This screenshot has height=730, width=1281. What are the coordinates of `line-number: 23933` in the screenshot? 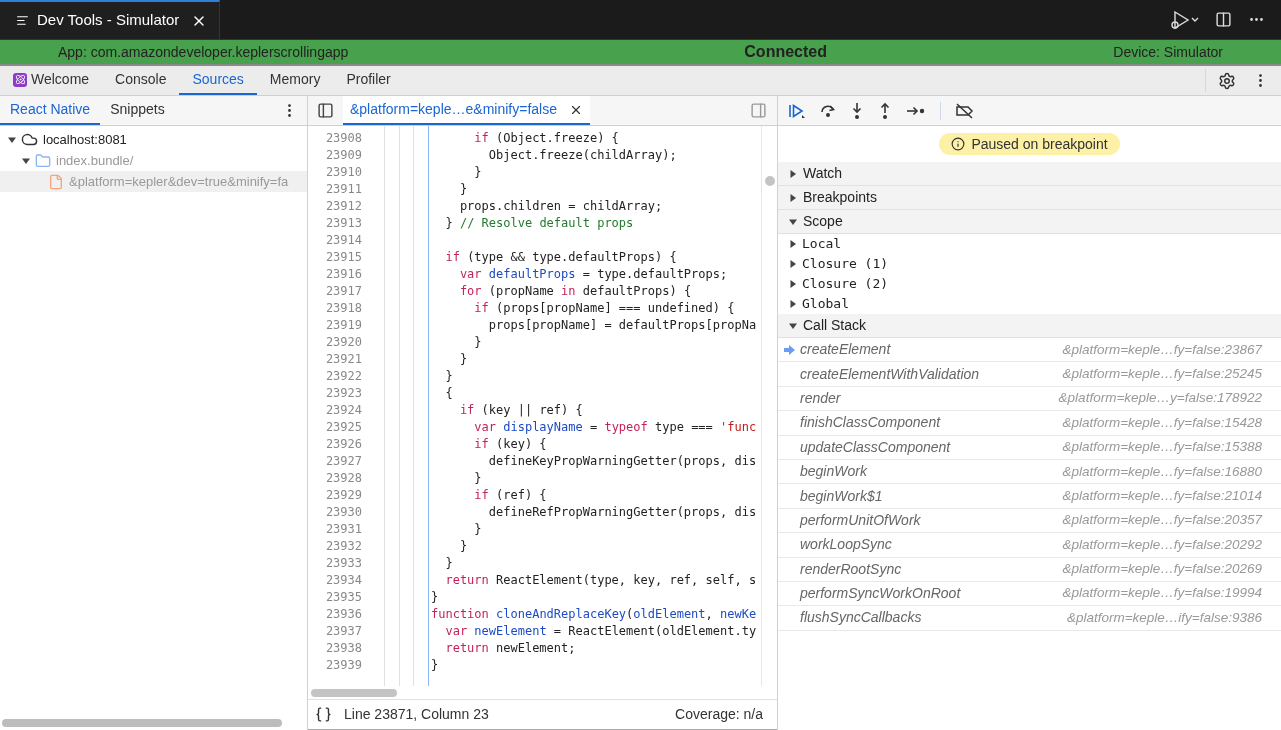 It's located at (335, 562).